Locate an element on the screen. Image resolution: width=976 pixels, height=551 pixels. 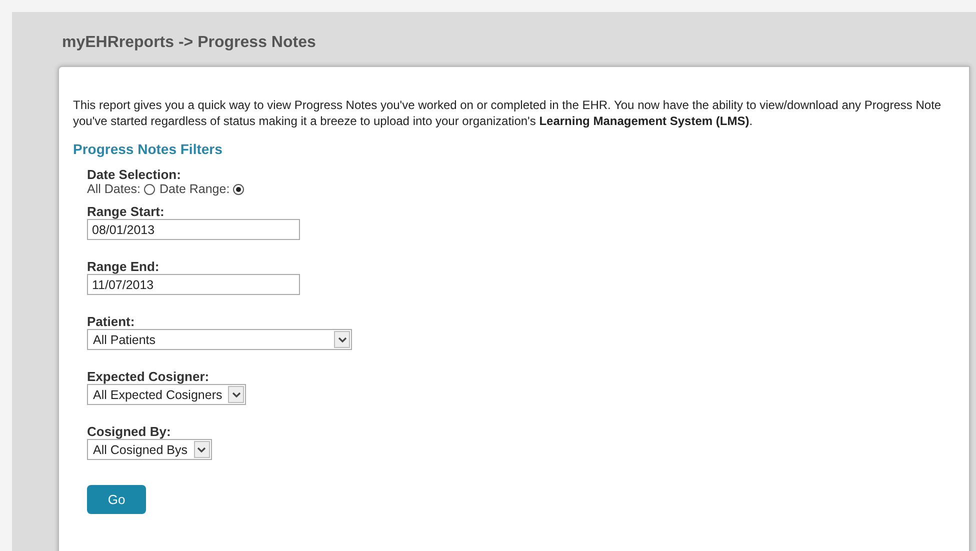
page-title: myEHRreports -> Progress Notes is located at coordinates (189, 43).